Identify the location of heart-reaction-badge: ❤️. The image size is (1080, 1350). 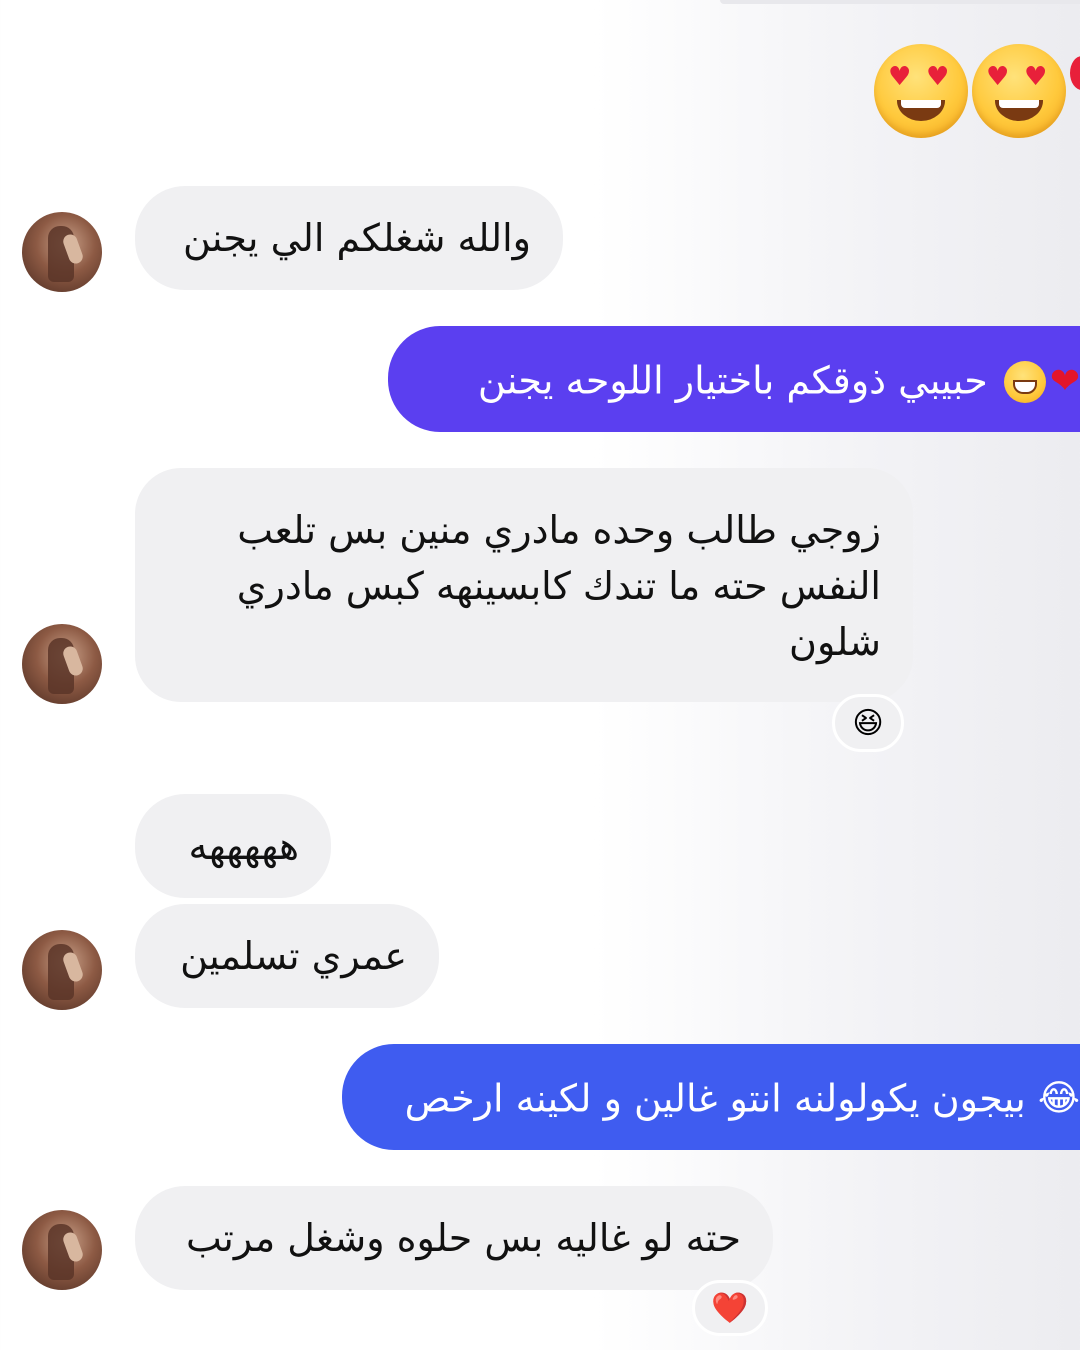
(730, 1308).